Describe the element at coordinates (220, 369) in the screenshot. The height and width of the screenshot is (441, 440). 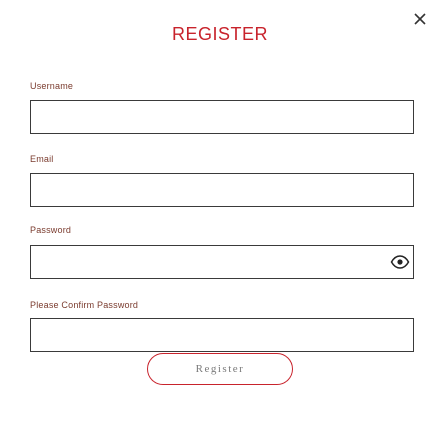
I see `register-button: Register` at that location.